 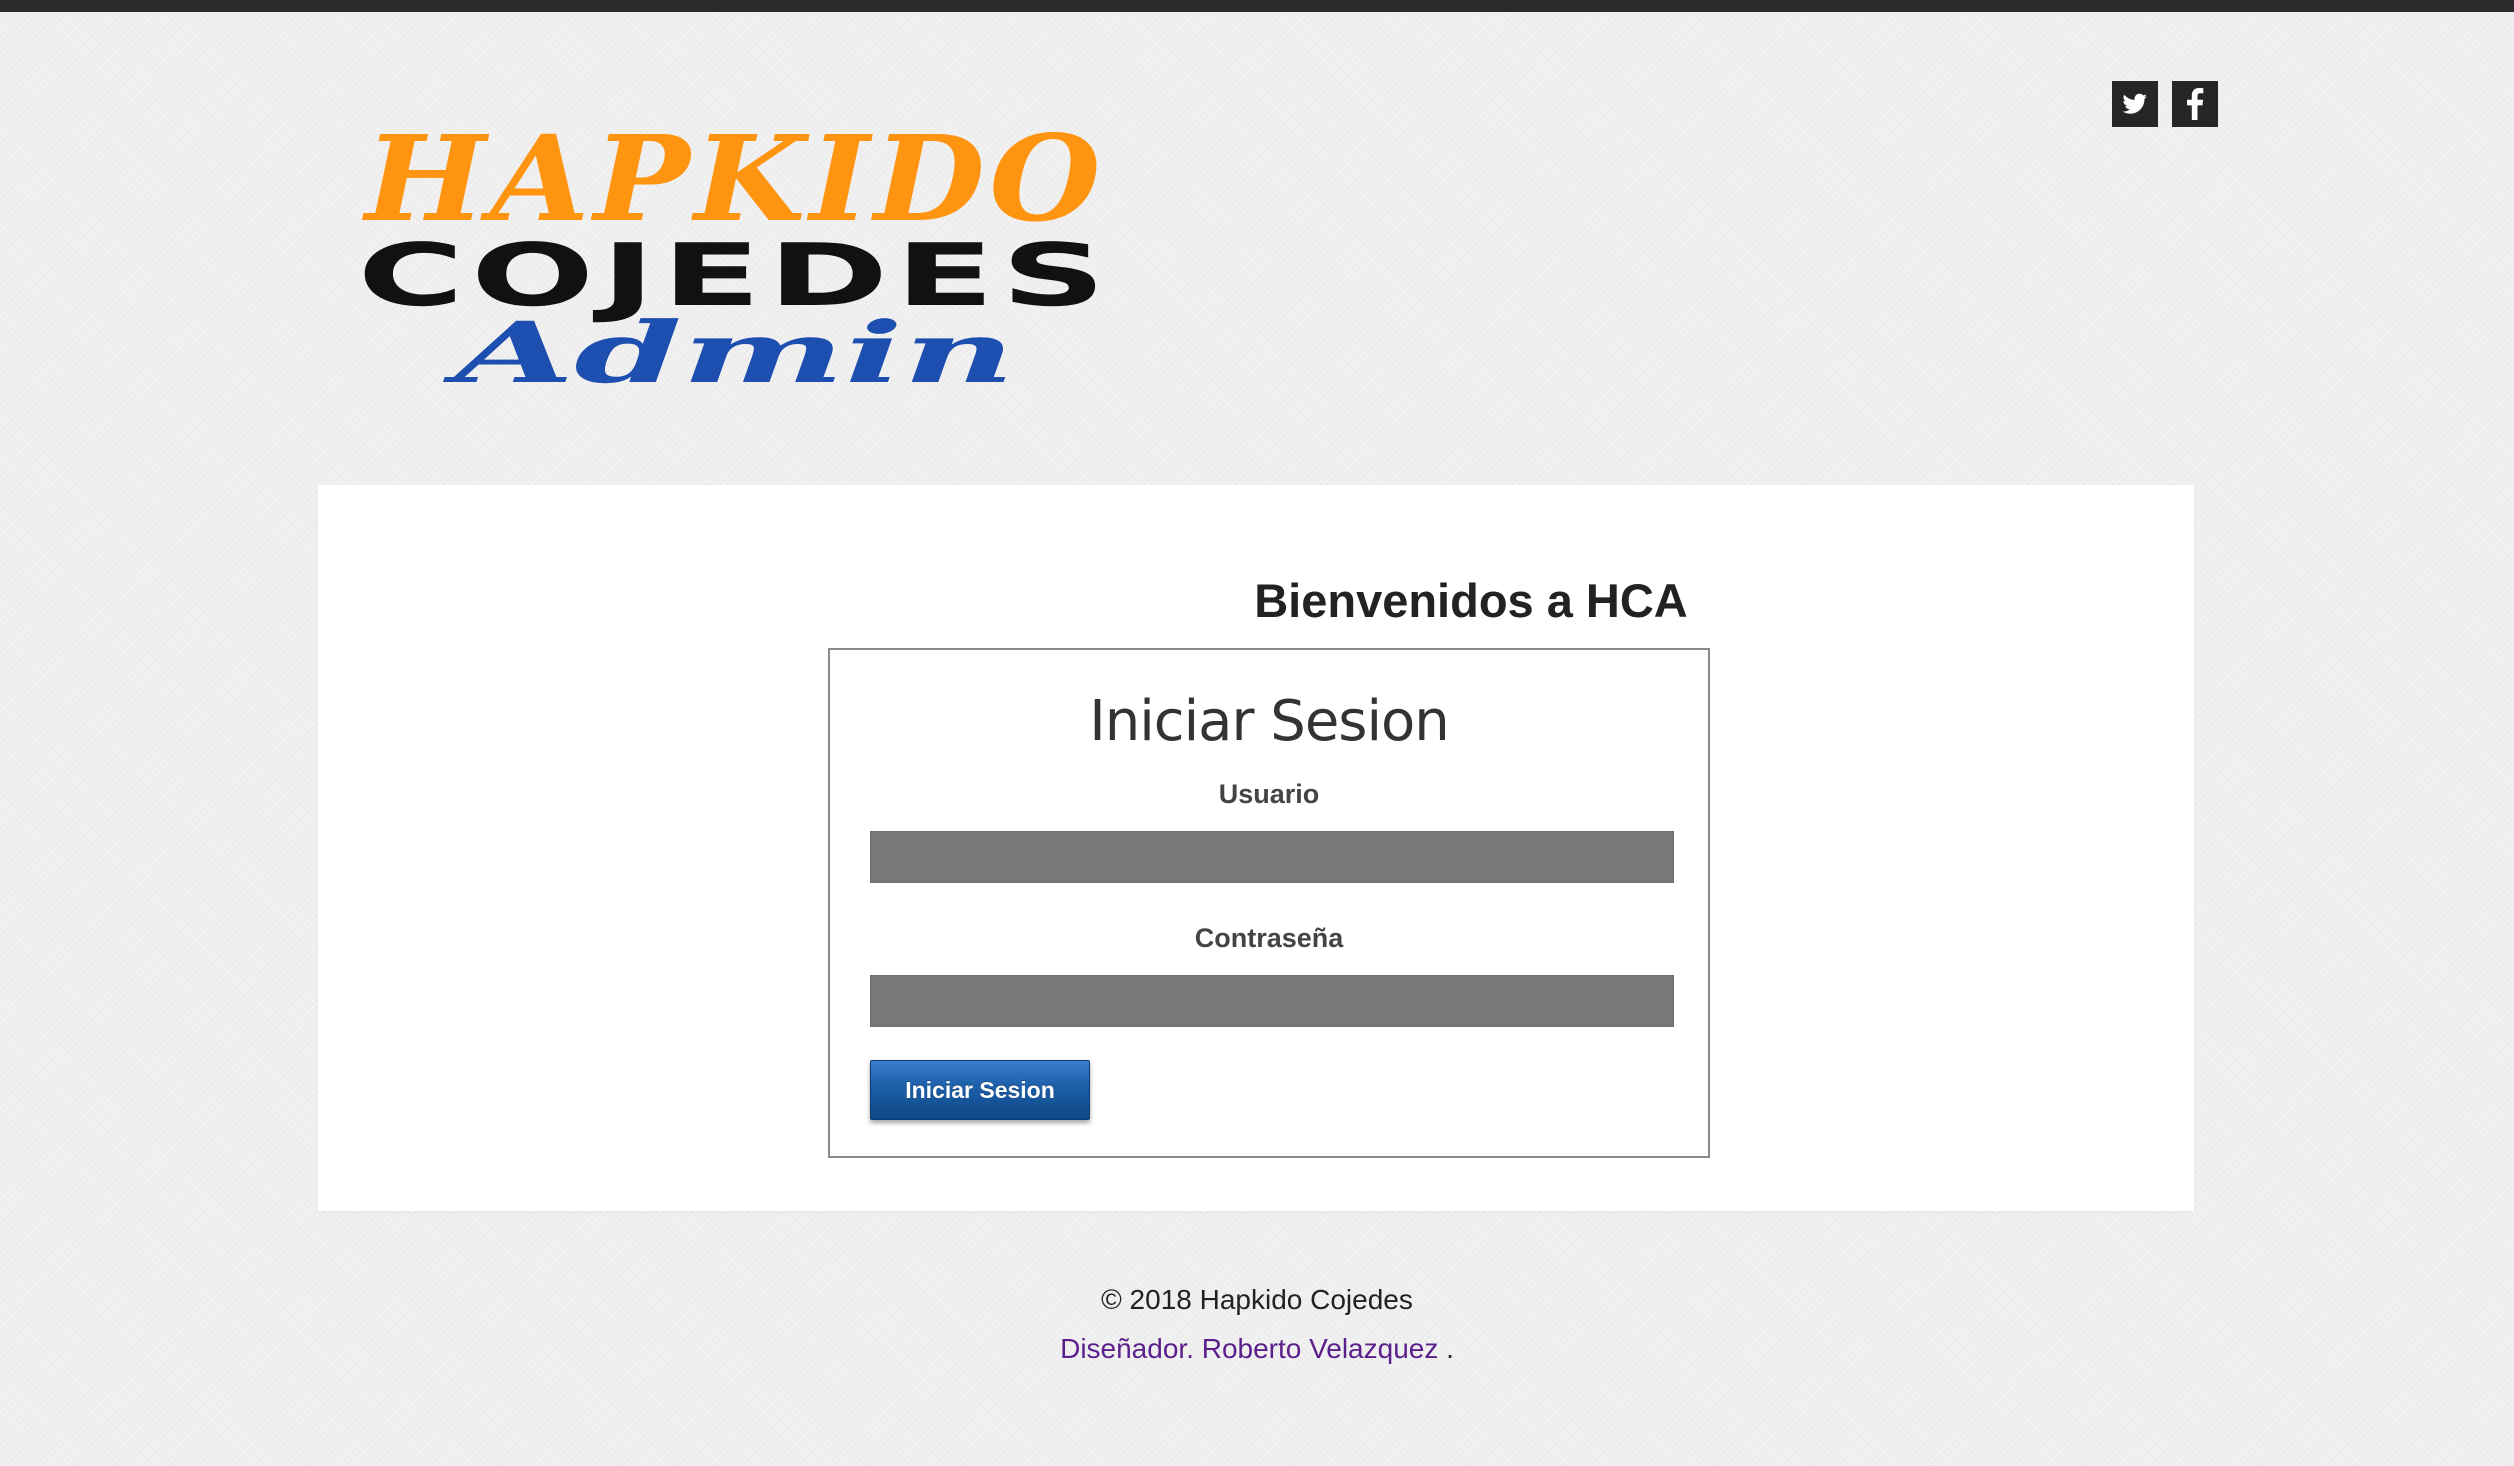 What do you see at coordinates (2165, 104) in the screenshot?
I see `social-links` at bounding box center [2165, 104].